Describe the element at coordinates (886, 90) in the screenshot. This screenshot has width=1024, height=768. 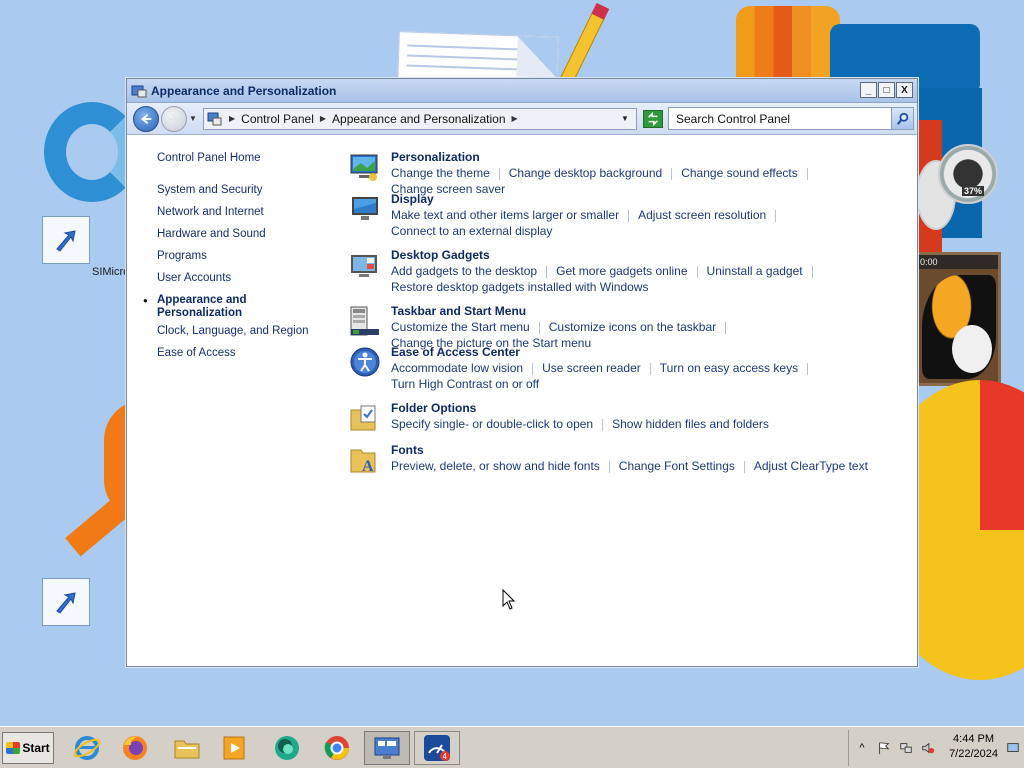
I see `maximize-button: □` at that location.